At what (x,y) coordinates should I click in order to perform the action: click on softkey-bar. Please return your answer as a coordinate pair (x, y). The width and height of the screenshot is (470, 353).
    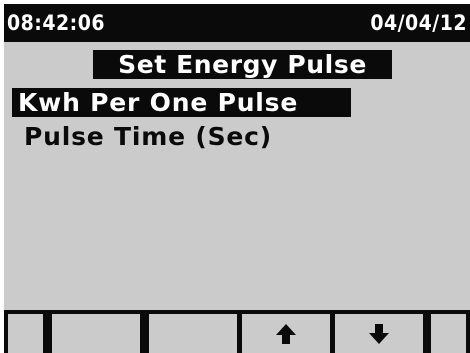
    Looking at the image, I should click on (237, 331).